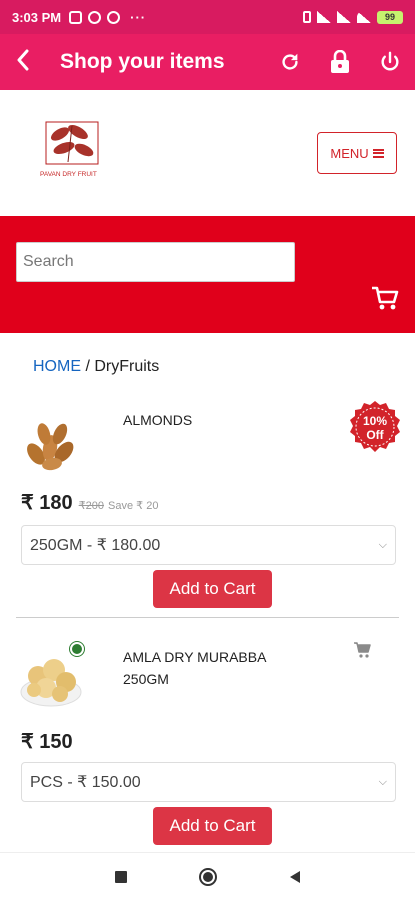  What do you see at coordinates (208, 782) in the screenshot?
I see `variant-select: PCS - ₹ 150.00 ⌵` at bounding box center [208, 782].